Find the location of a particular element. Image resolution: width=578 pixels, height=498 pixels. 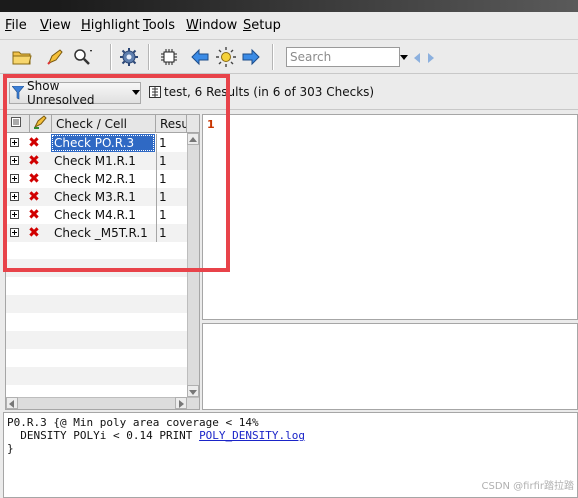

check-name: Check M4.R.1 is located at coordinates (95, 215).